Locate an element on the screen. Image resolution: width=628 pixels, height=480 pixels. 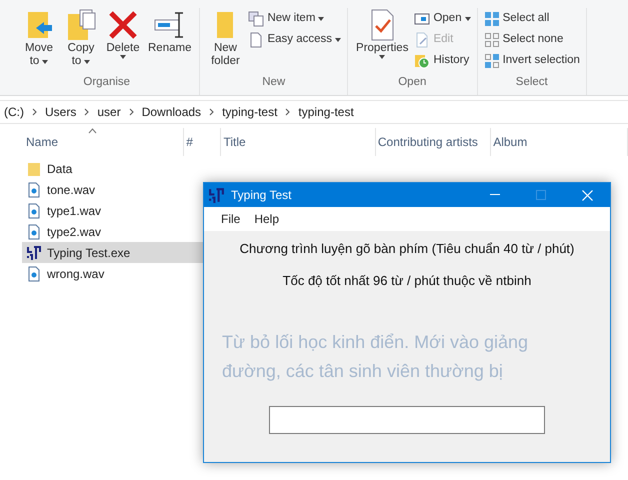
file-row: type2.wav is located at coordinates (117, 231).